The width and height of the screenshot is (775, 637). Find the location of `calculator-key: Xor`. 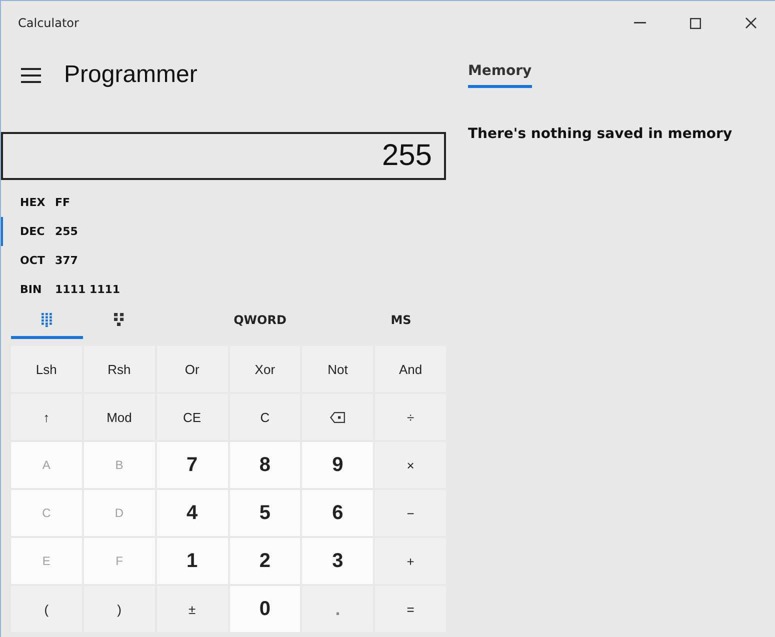

calculator-key: Xor is located at coordinates (265, 369).